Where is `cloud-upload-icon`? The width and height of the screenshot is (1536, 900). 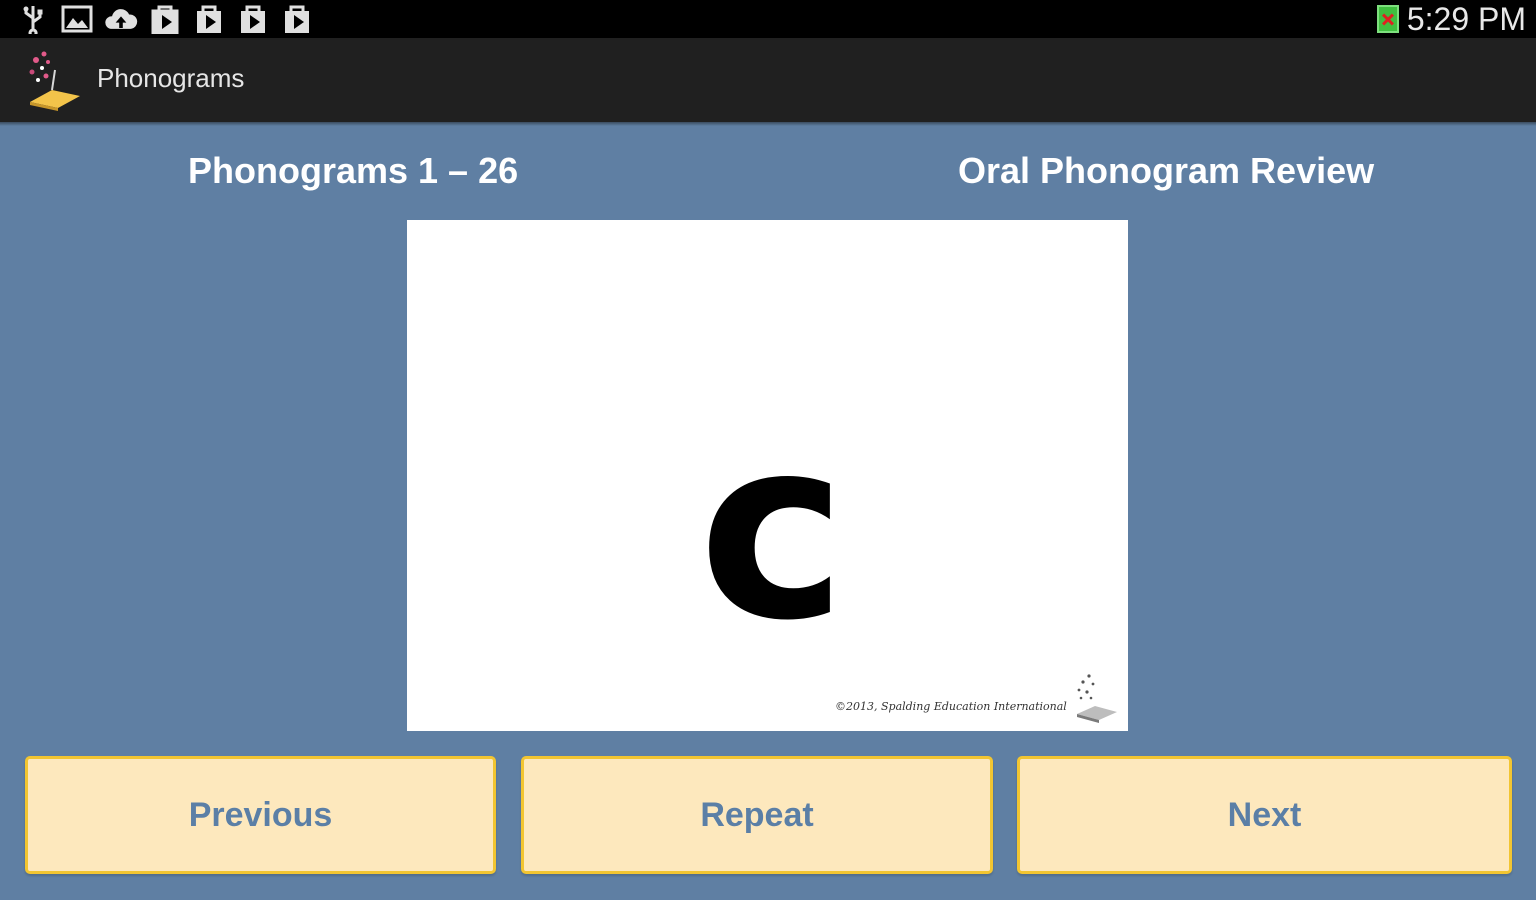
cloud-upload-icon is located at coordinates (121, 19).